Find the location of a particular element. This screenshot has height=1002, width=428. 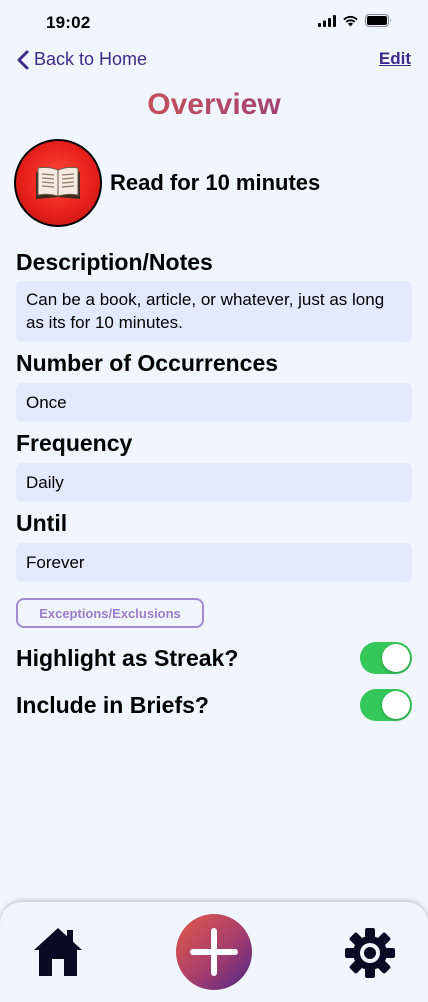

description-label: Description/Notes is located at coordinates (114, 262).